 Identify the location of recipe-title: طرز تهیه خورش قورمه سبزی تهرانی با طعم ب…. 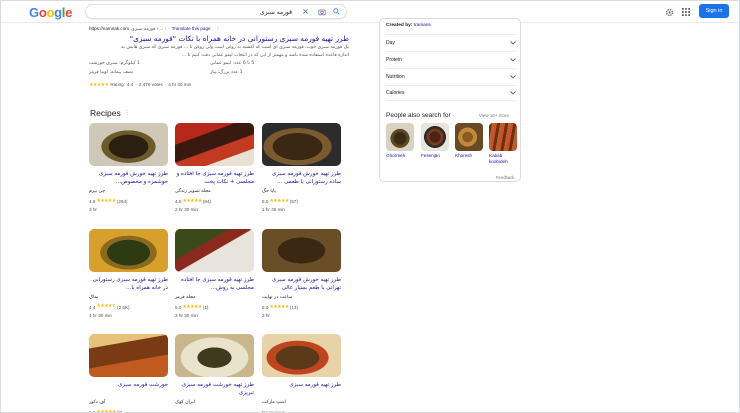
(301, 284).